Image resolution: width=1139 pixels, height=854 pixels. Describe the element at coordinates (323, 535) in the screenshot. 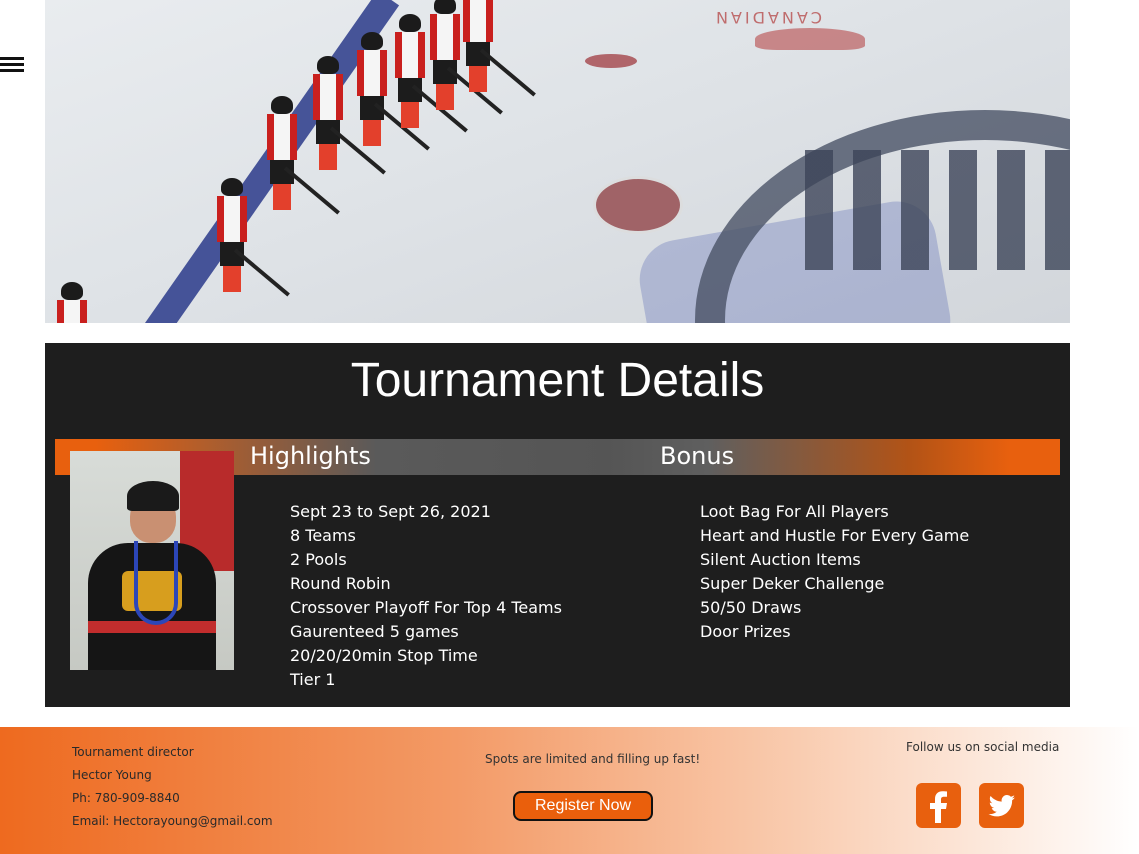

I see `list-item: 8 Teams` at that location.